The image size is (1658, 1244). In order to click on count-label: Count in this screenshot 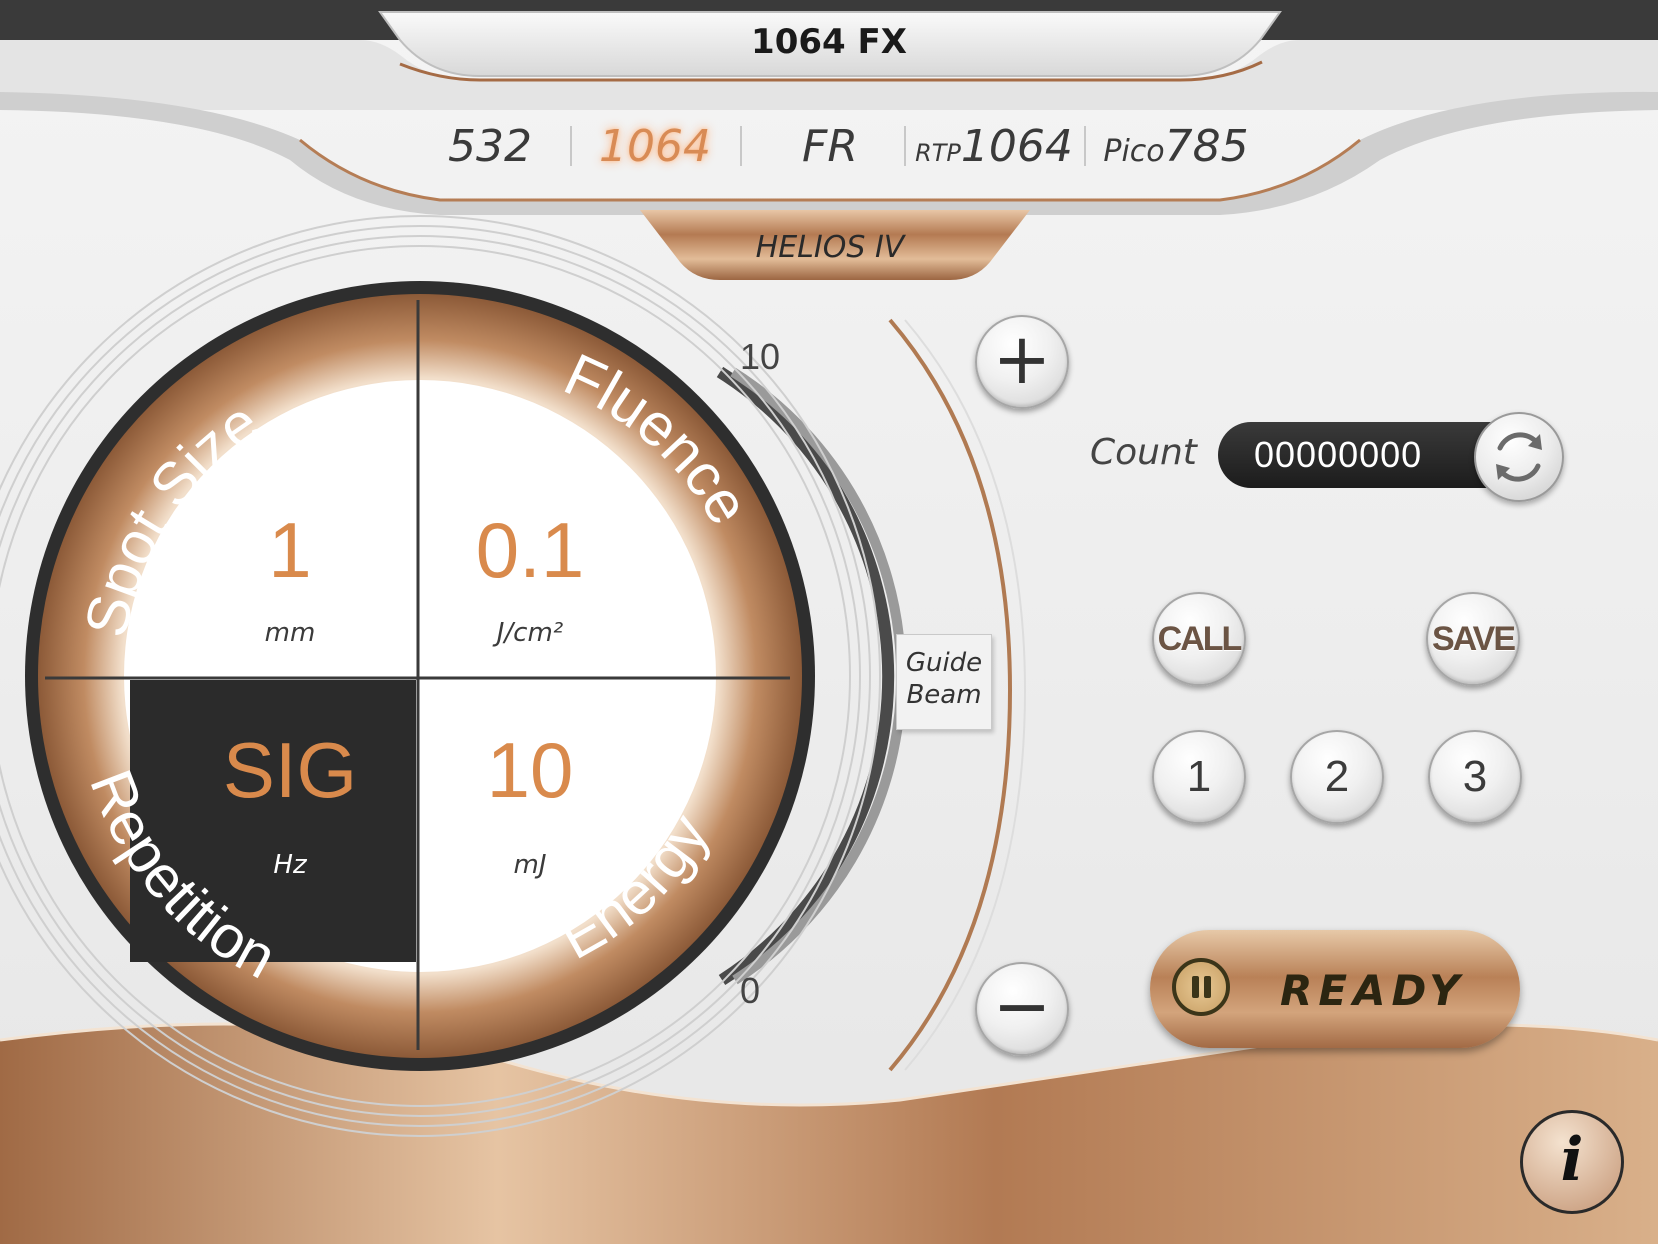, I will do `click(1143, 452)`.